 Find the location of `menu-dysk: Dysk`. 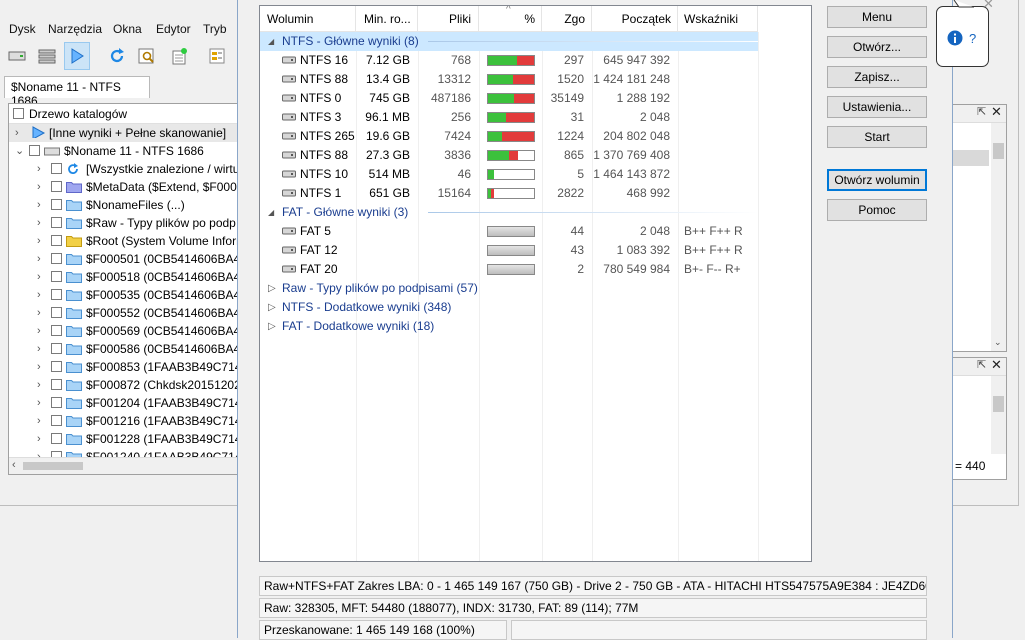

menu-dysk: Dysk is located at coordinates (22, 29).